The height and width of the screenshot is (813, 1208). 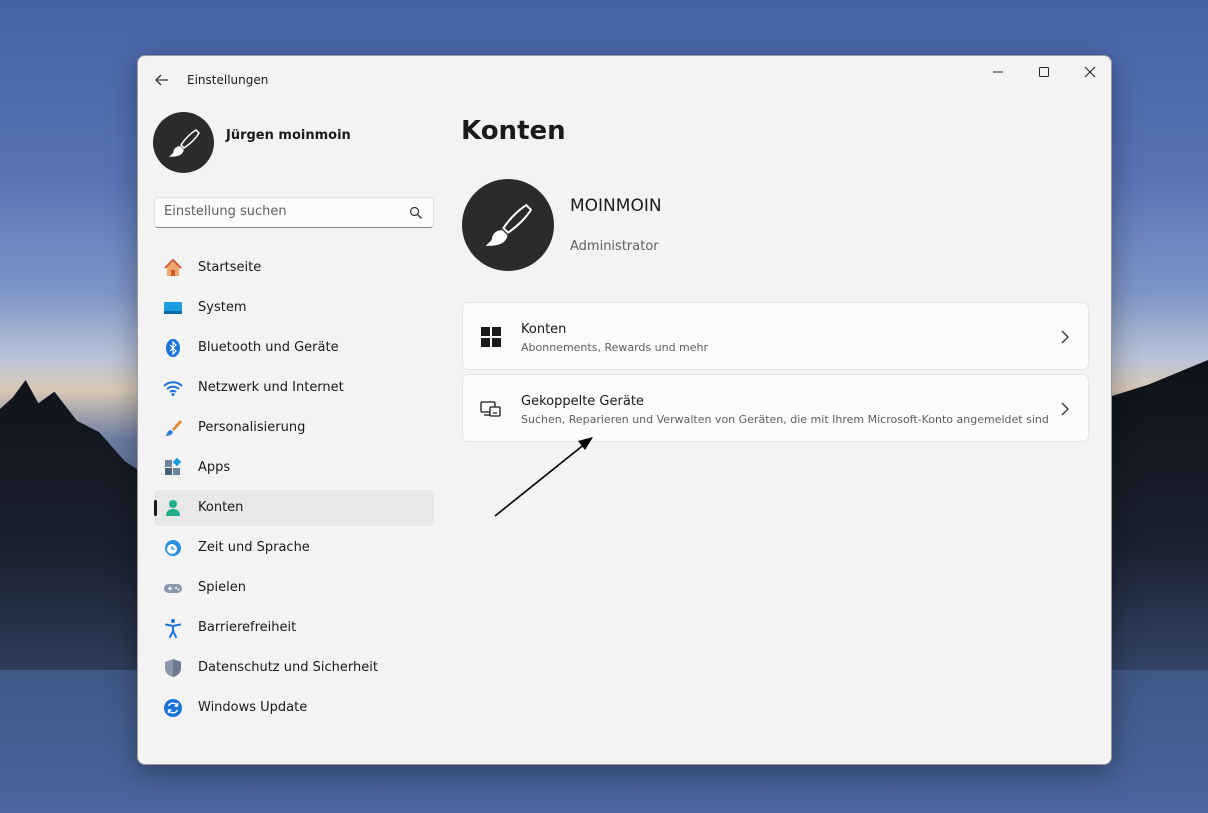 I want to click on annotation-arrow-icon, so click(x=543, y=477).